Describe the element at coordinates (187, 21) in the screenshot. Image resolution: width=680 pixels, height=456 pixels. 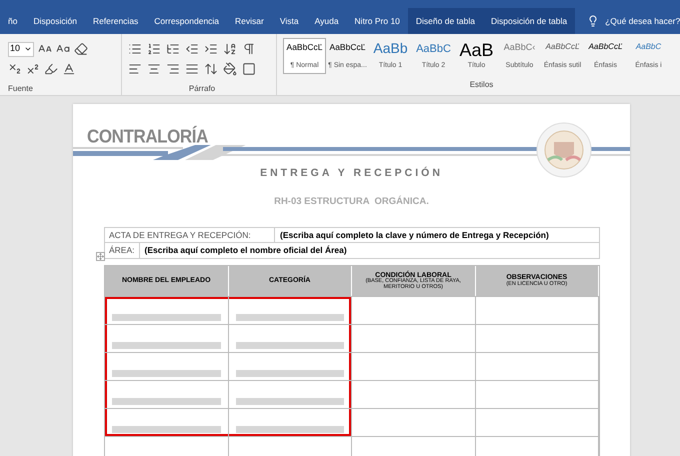
I see `ribbon-tab: Correspondencia` at that location.